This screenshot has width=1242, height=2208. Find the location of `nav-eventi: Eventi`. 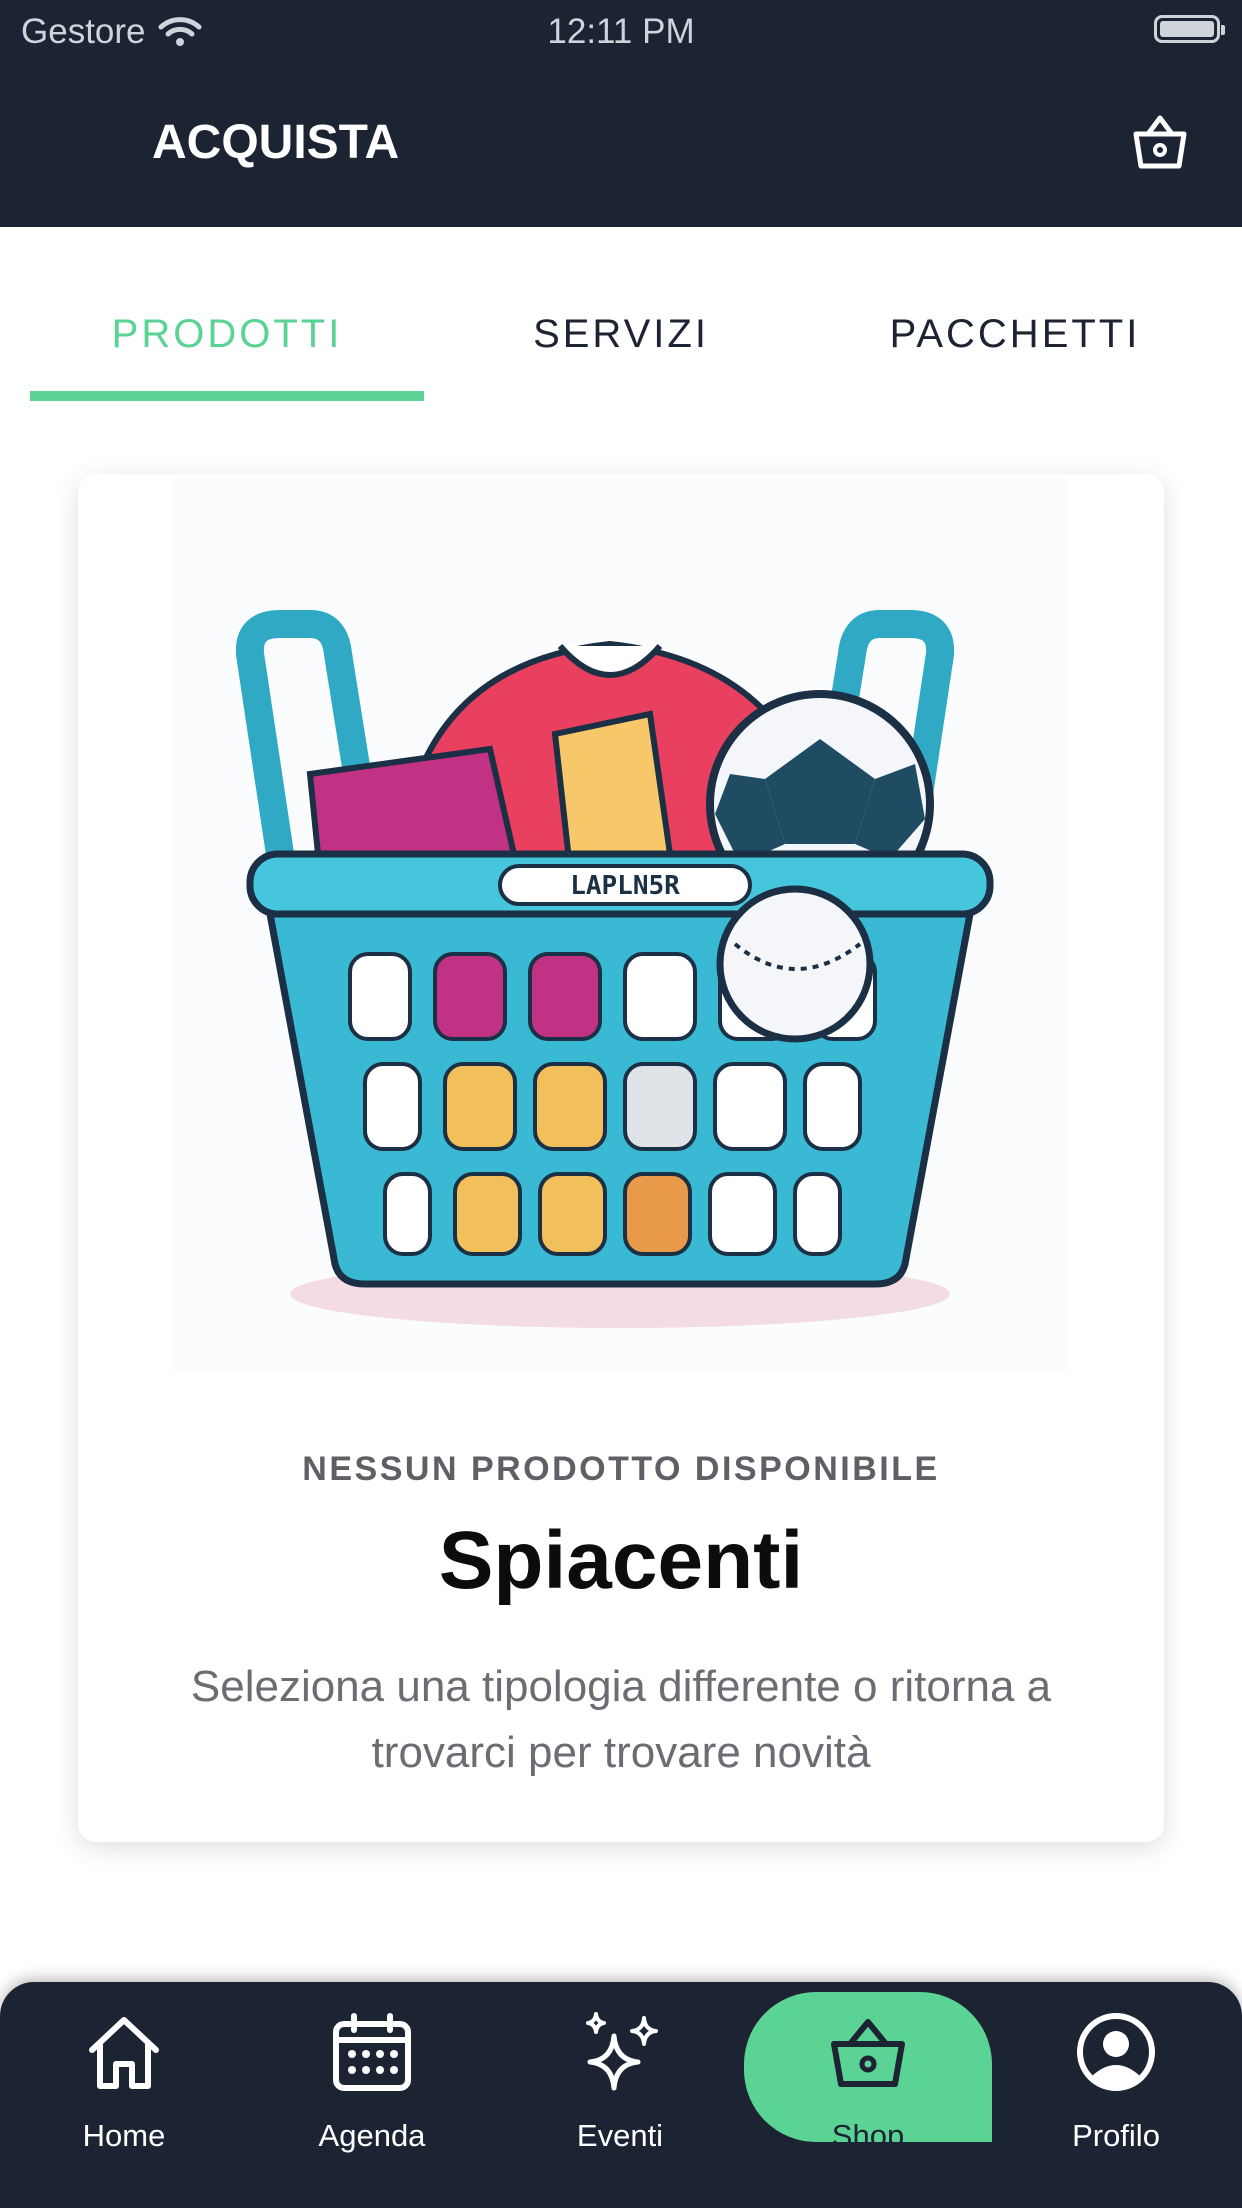

nav-eventi: Eventi is located at coordinates (620, 2079).